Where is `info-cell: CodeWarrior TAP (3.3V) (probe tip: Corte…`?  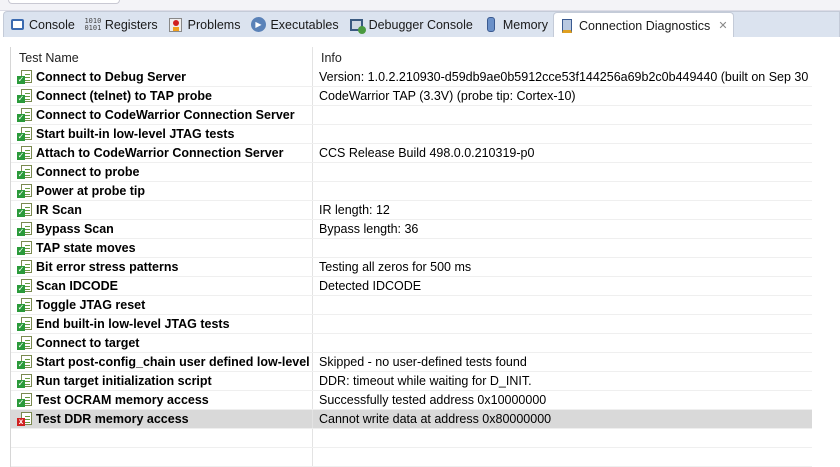 info-cell: CodeWarrior TAP (3.3V) (probe tip: Corte… is located at coordinates (447, 96).